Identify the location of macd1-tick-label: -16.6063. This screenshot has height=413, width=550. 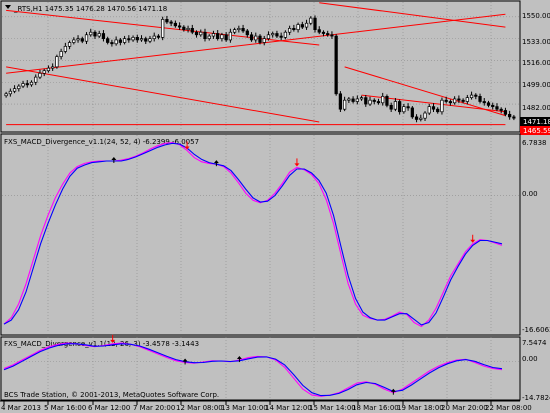
(536, 330).